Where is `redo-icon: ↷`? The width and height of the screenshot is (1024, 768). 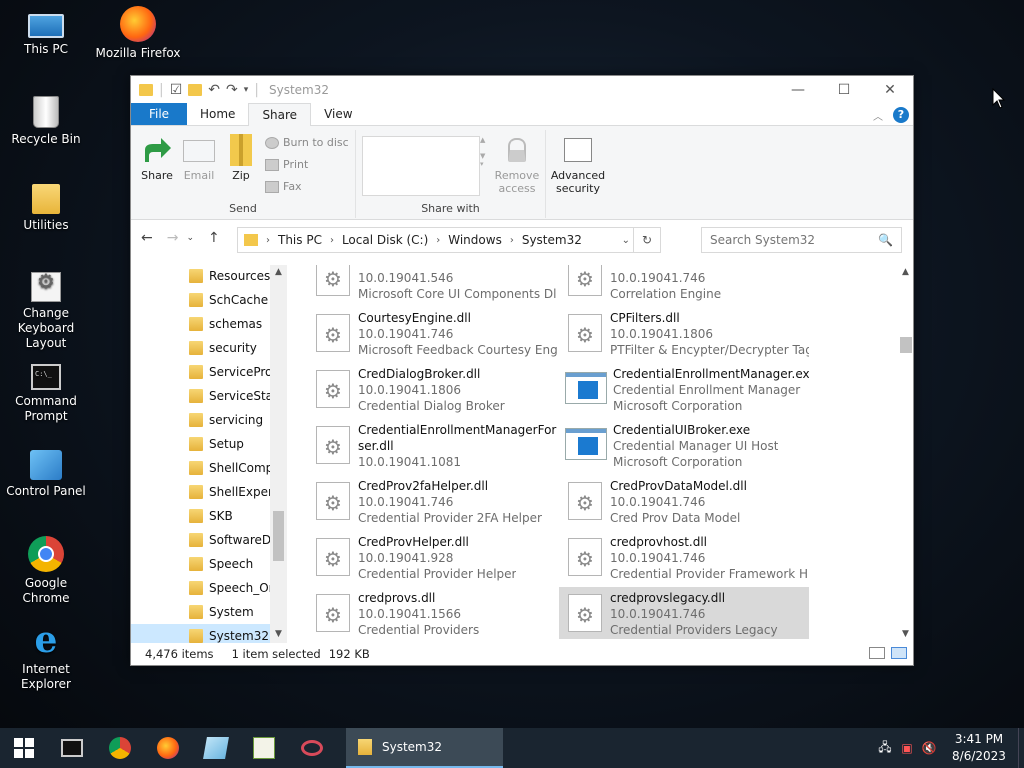
redo-icon: ↷ is located at coordinates (232, 90).